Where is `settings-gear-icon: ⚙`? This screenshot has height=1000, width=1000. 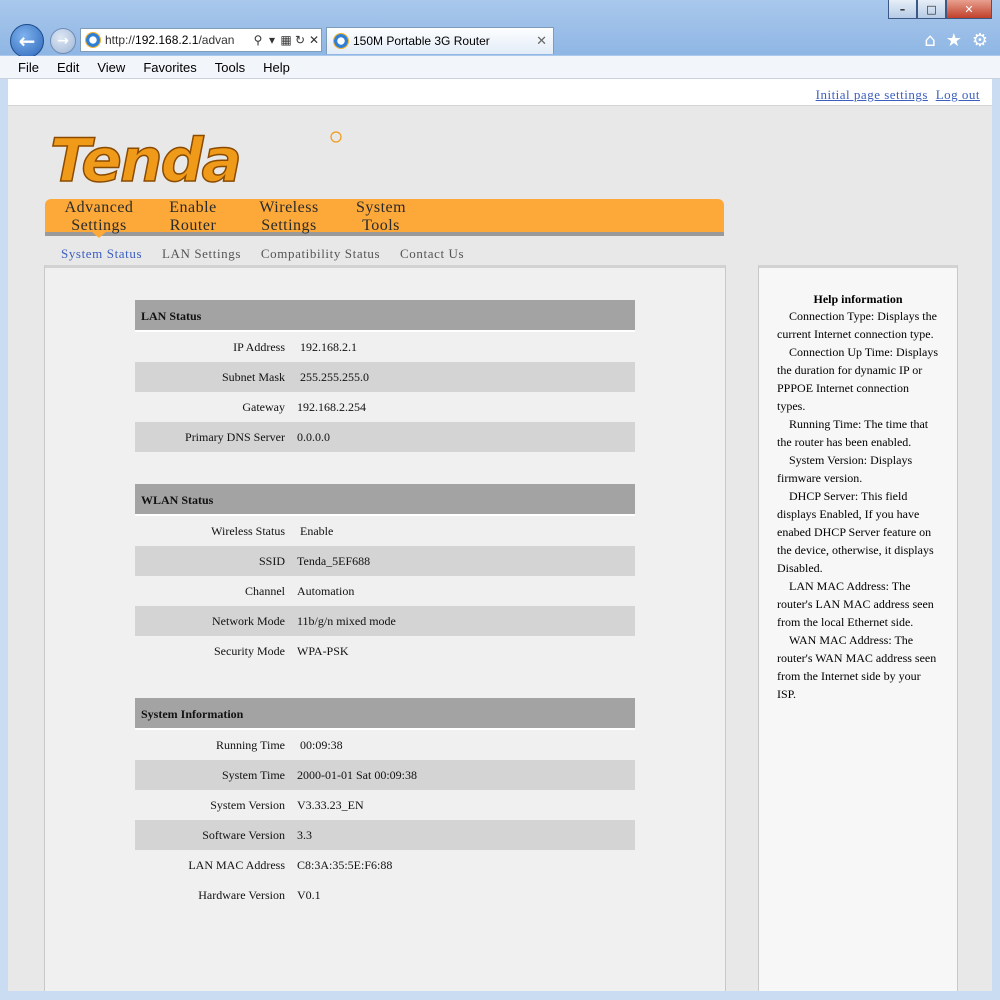 settings-gear-icon: ⚙ is located at coordinates (980, 40).